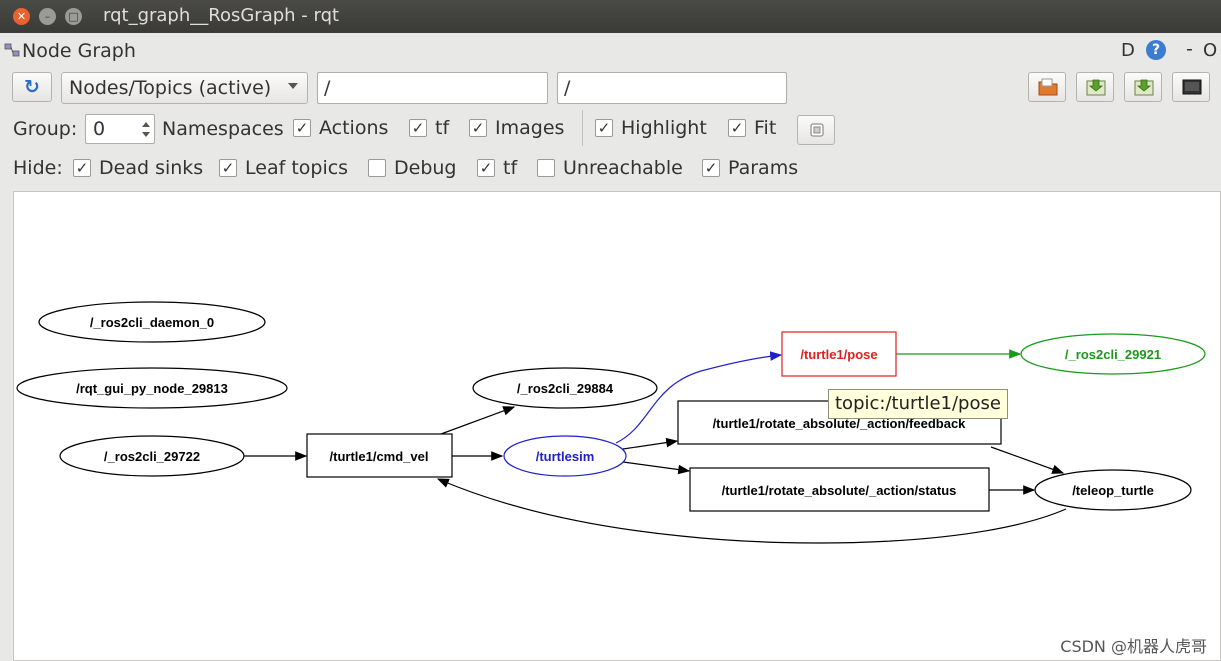 Image resolution: width=1221 pixels, height=661 pixels. I want to click on graph-node-teleop: /teleop_turtle, so click(1113, 490).